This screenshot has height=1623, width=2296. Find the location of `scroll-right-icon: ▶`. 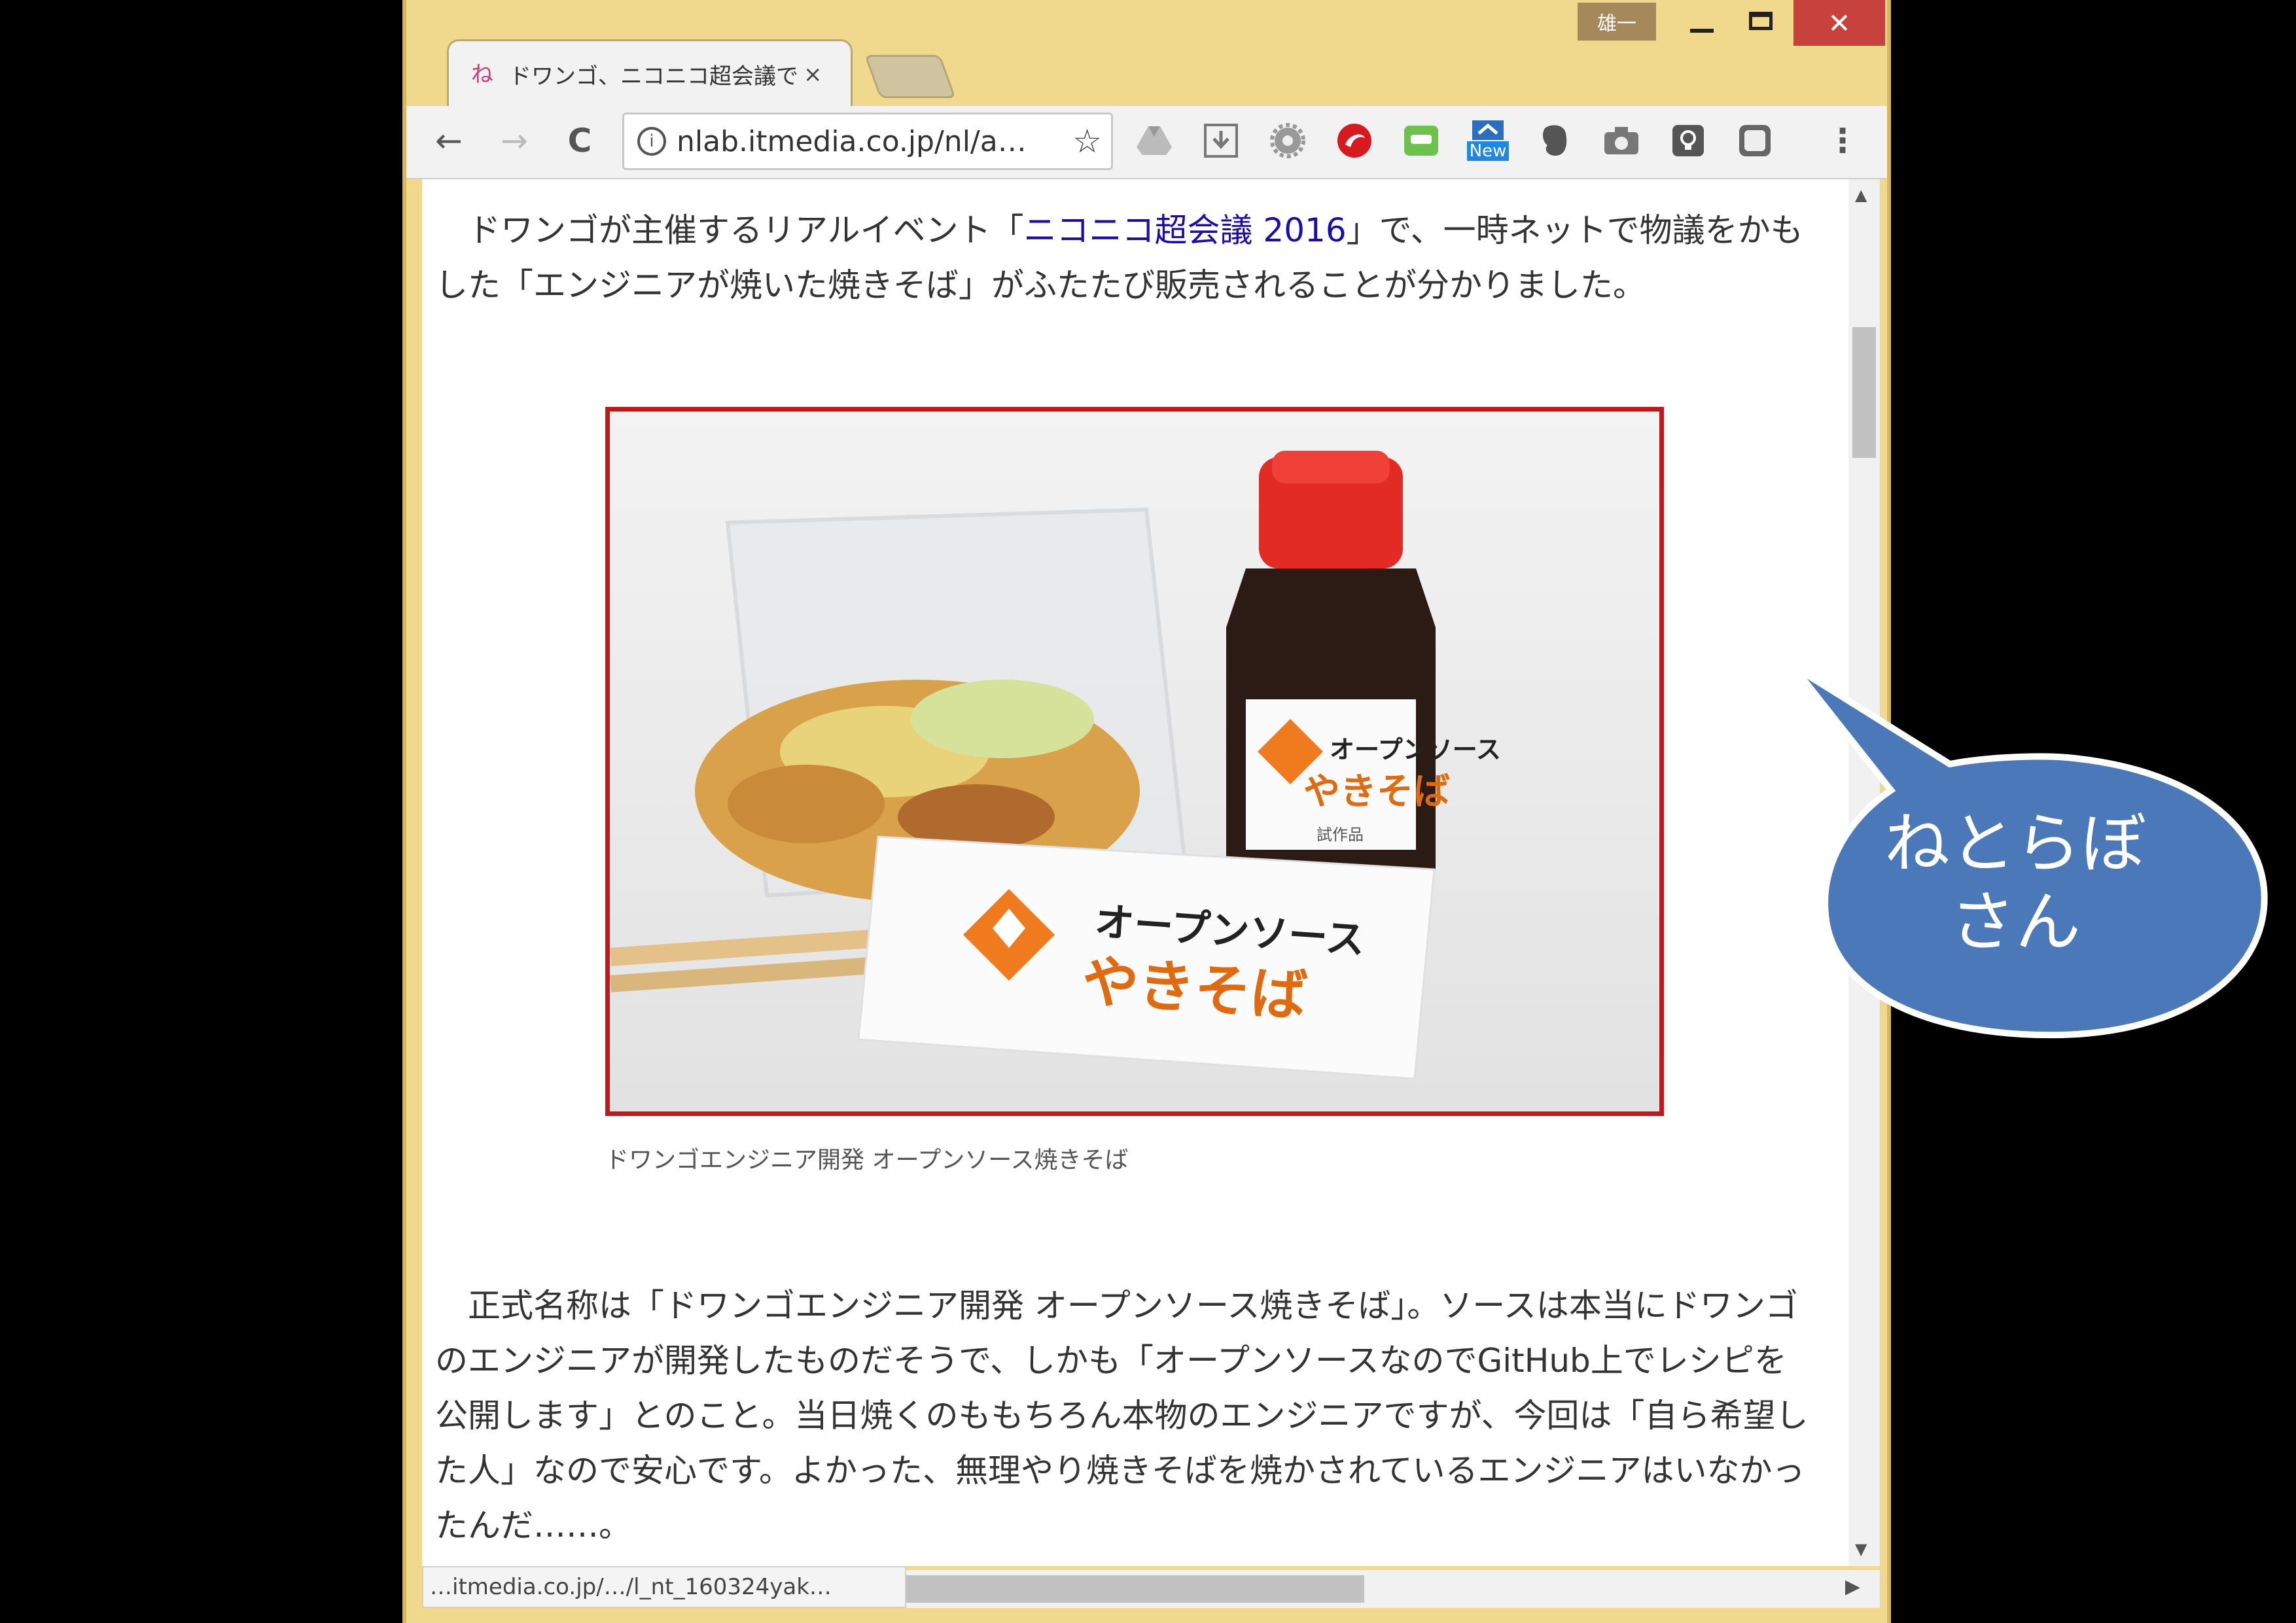

scroll-right-icon: ▶ is located at coordinates (1853, 1587).